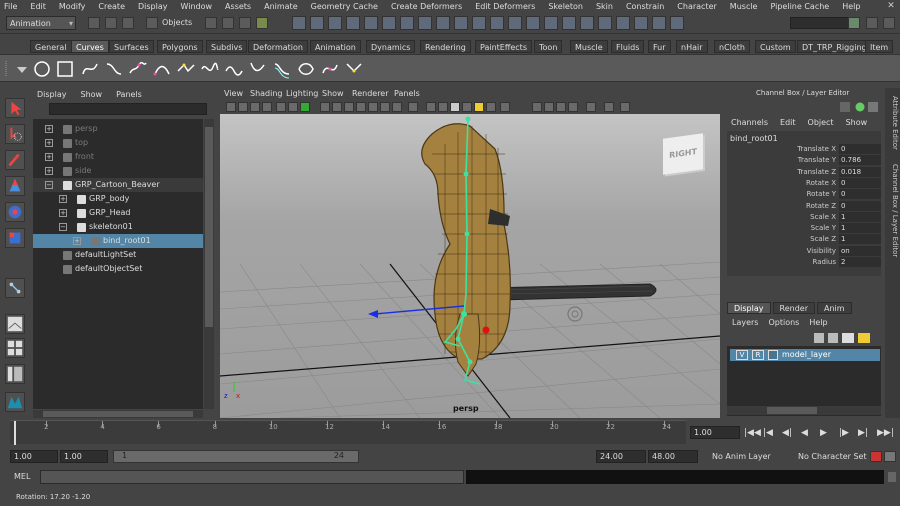 The width and height of the screenshot is (900, 506). Describe the element at coordinates (153, 6) in the screenshot. I see `menu-item-display: Display` at that location.